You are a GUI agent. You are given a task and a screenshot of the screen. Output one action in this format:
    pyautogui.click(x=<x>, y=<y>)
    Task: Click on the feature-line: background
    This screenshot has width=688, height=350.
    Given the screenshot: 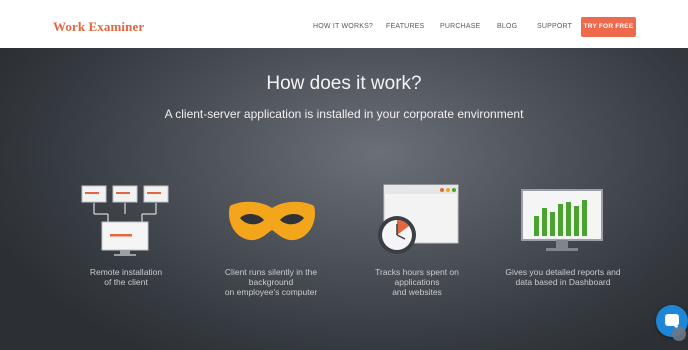 What is the action you would take?
    pyautogui.click(x=271, y=282)
    